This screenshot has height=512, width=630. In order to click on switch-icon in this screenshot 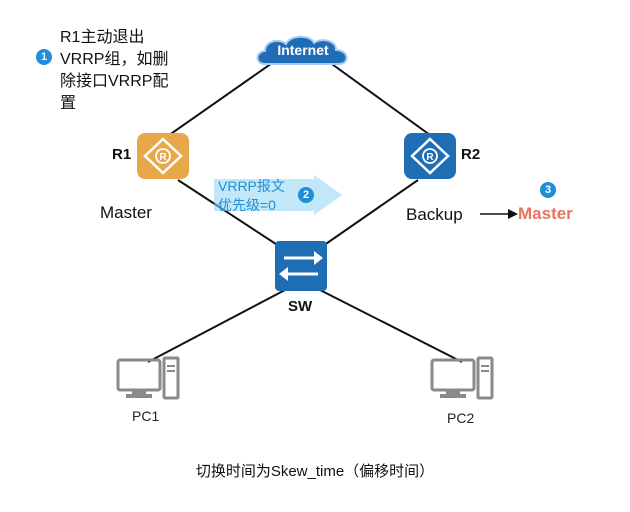, I will do `click(301, 266)`.